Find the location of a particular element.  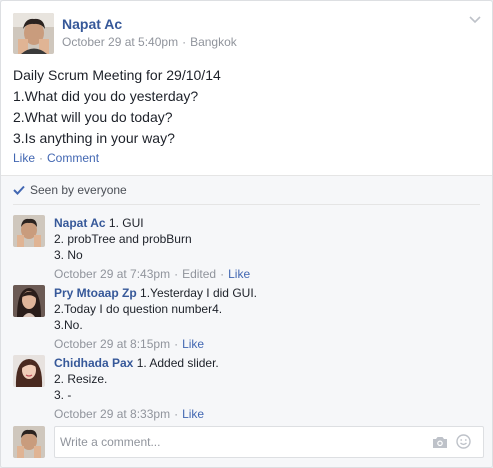

comment-author: Napat Ac is located at coordinates (80, 223).